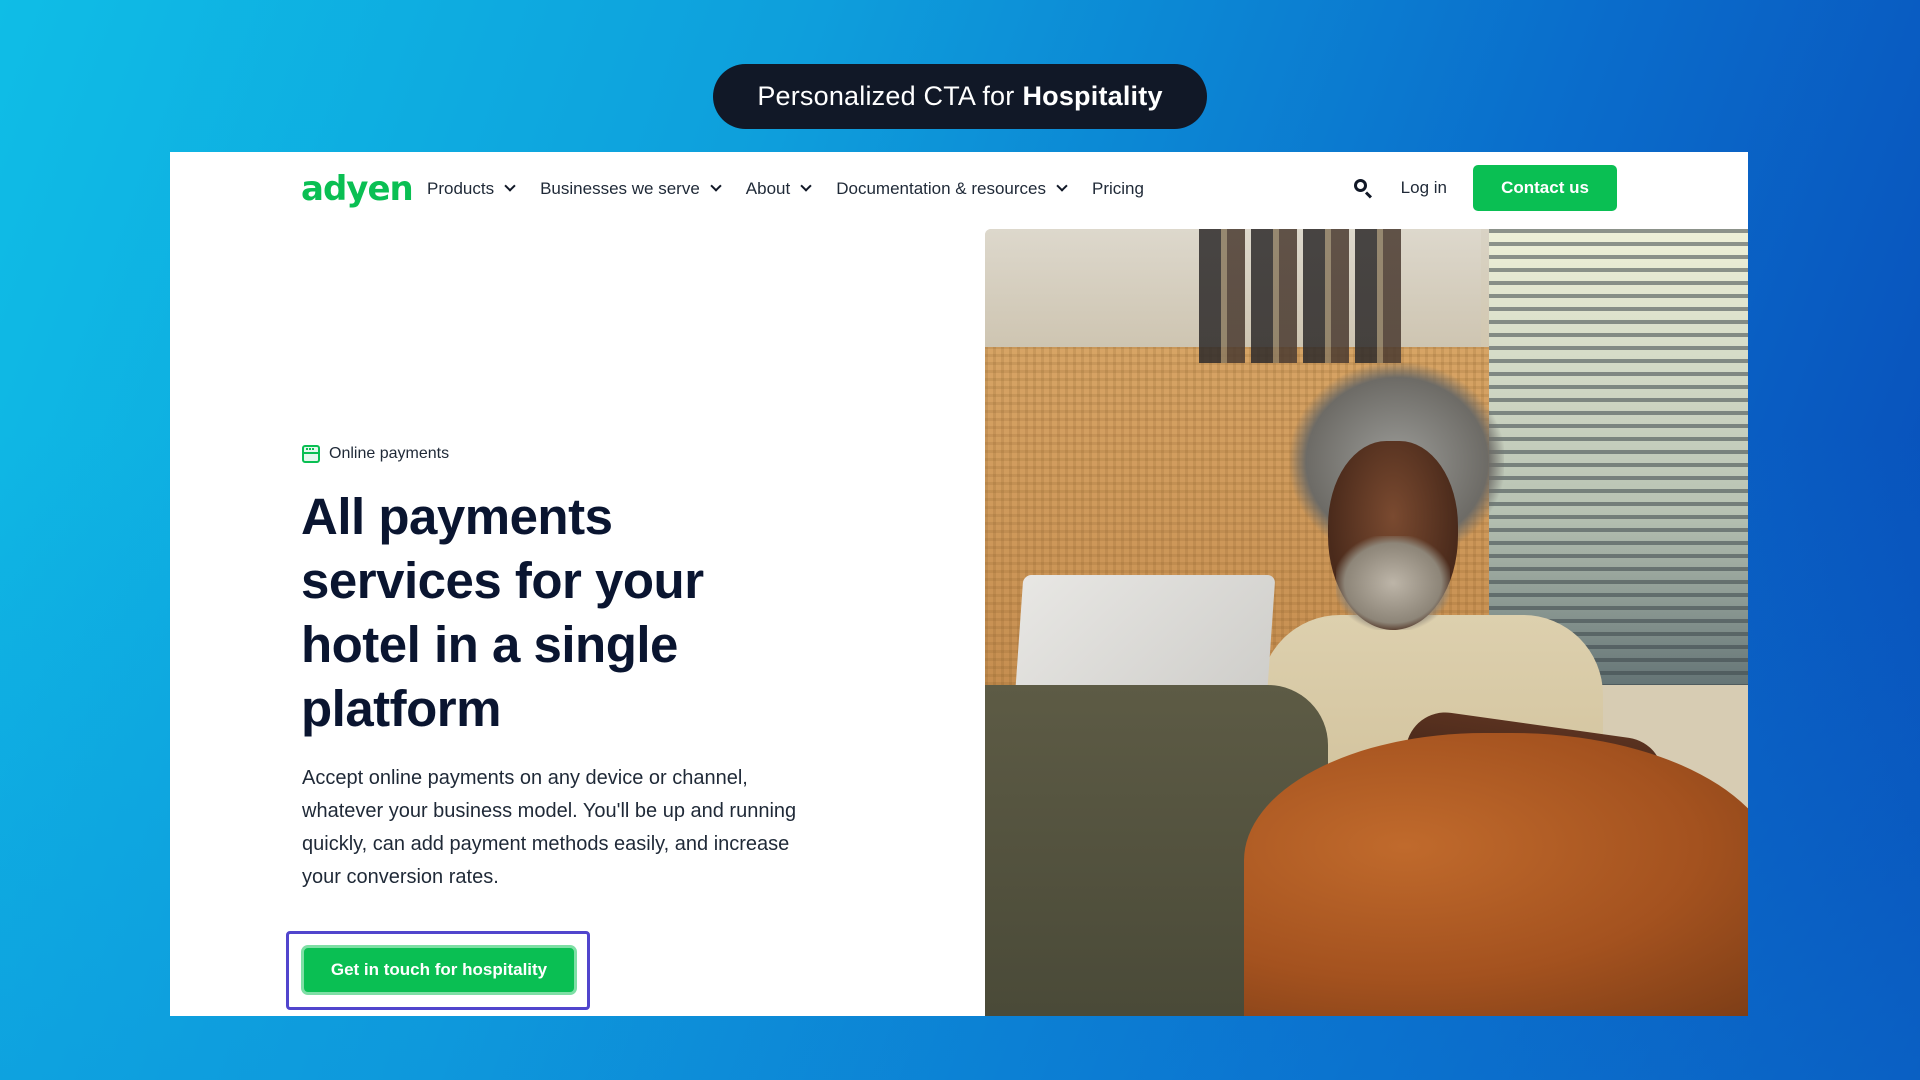 The width and height of the screenshot is (1920, 1080). What do you see at coordinates (1301, 296) in the screenshot?
I see `photo-bottles` at bounding box center [1301, 296].